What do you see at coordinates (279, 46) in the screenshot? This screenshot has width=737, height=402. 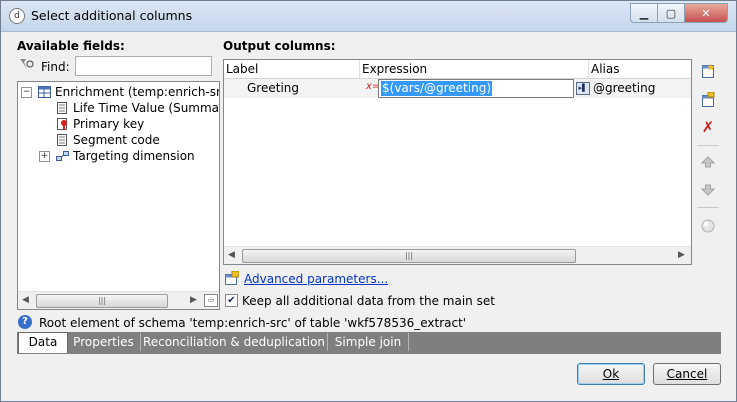 I see `output-columns-heading: Output columns:` at bounding box center [279, 46].